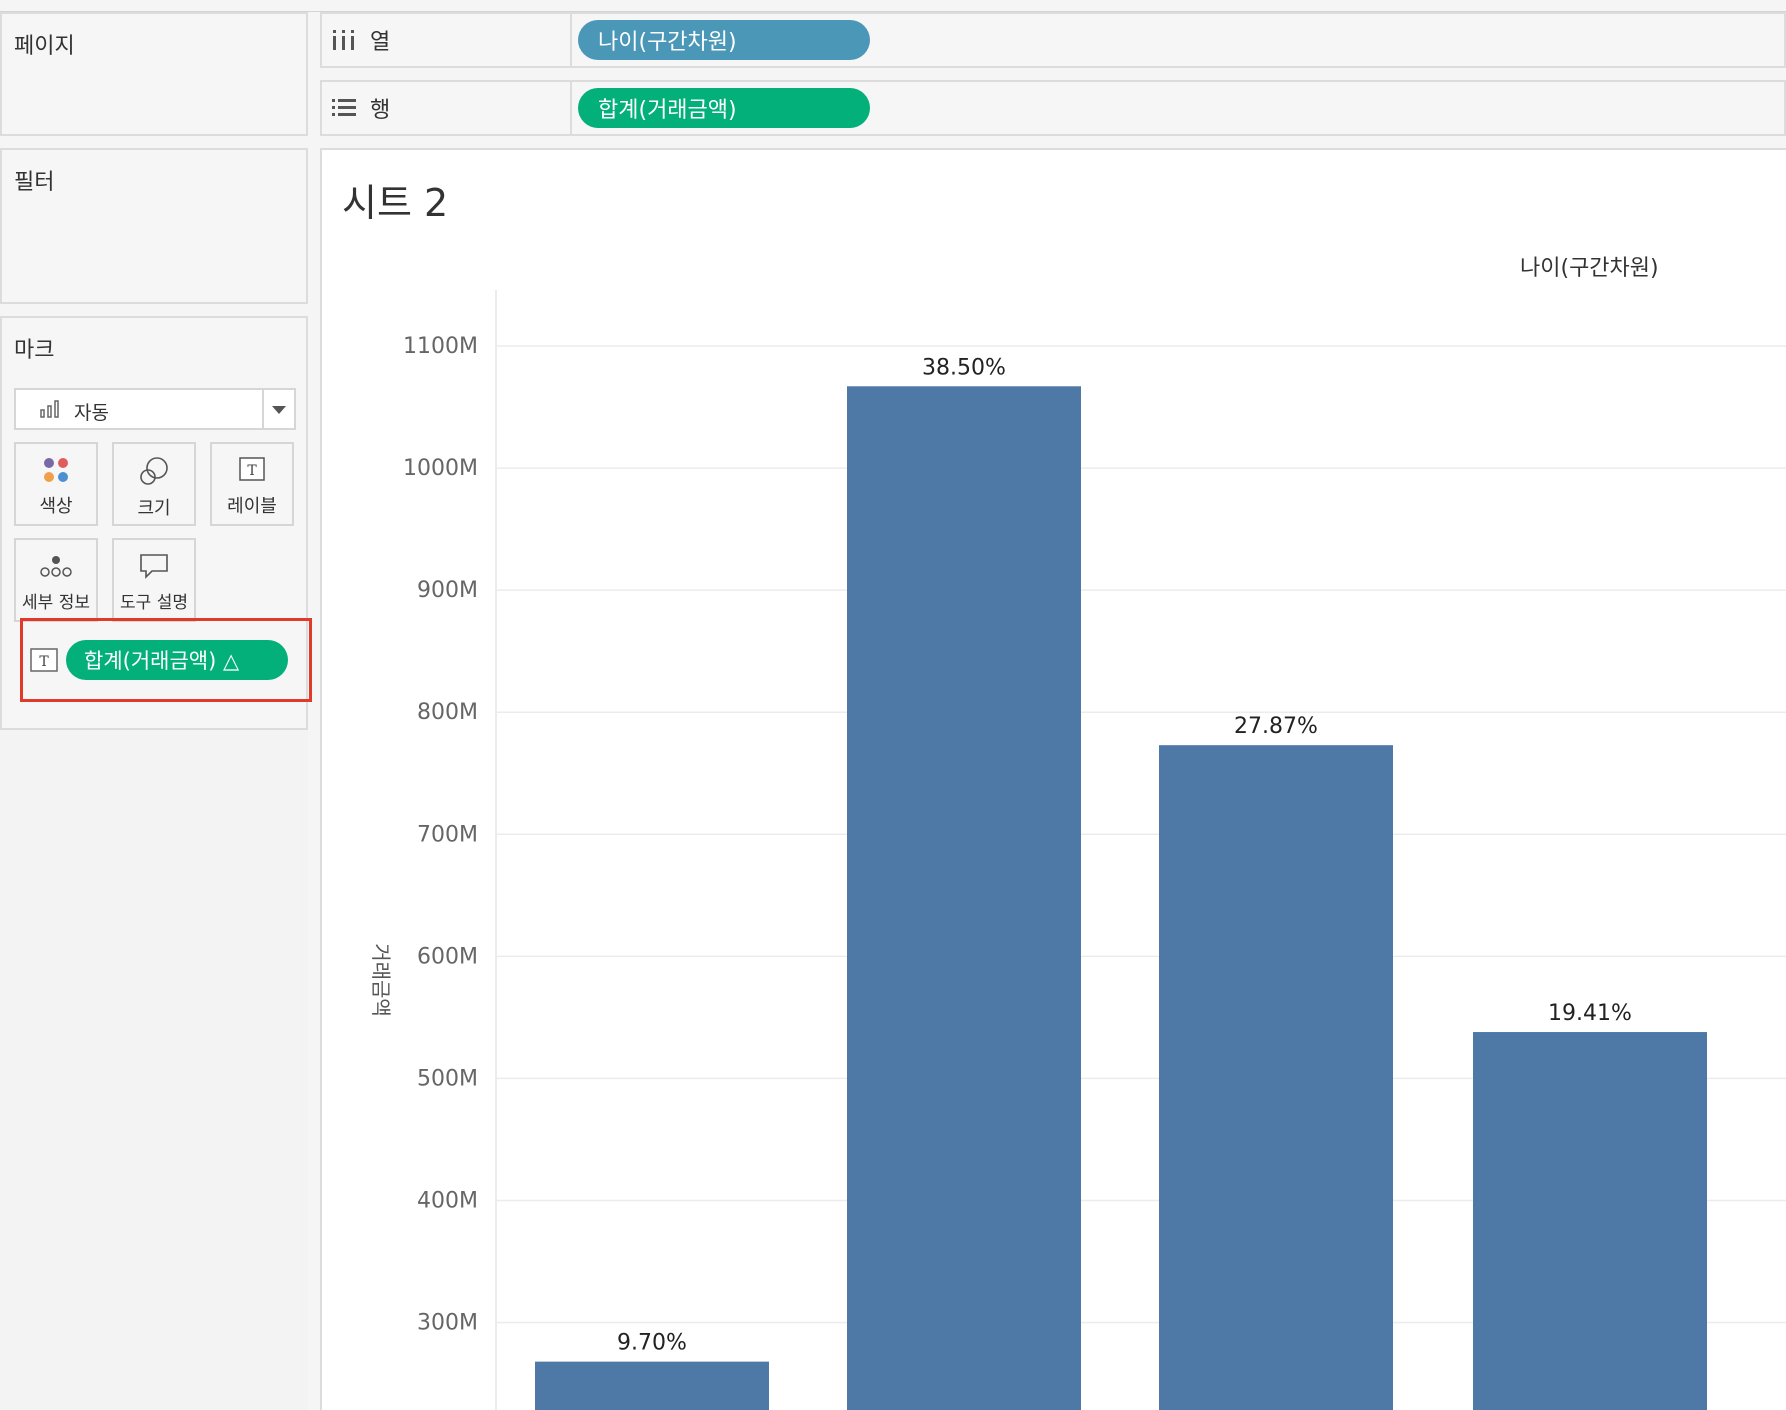 This screenshot has width=1786, height=1410. I want to click on y-tick-label: 500M, so click(447, 1078).